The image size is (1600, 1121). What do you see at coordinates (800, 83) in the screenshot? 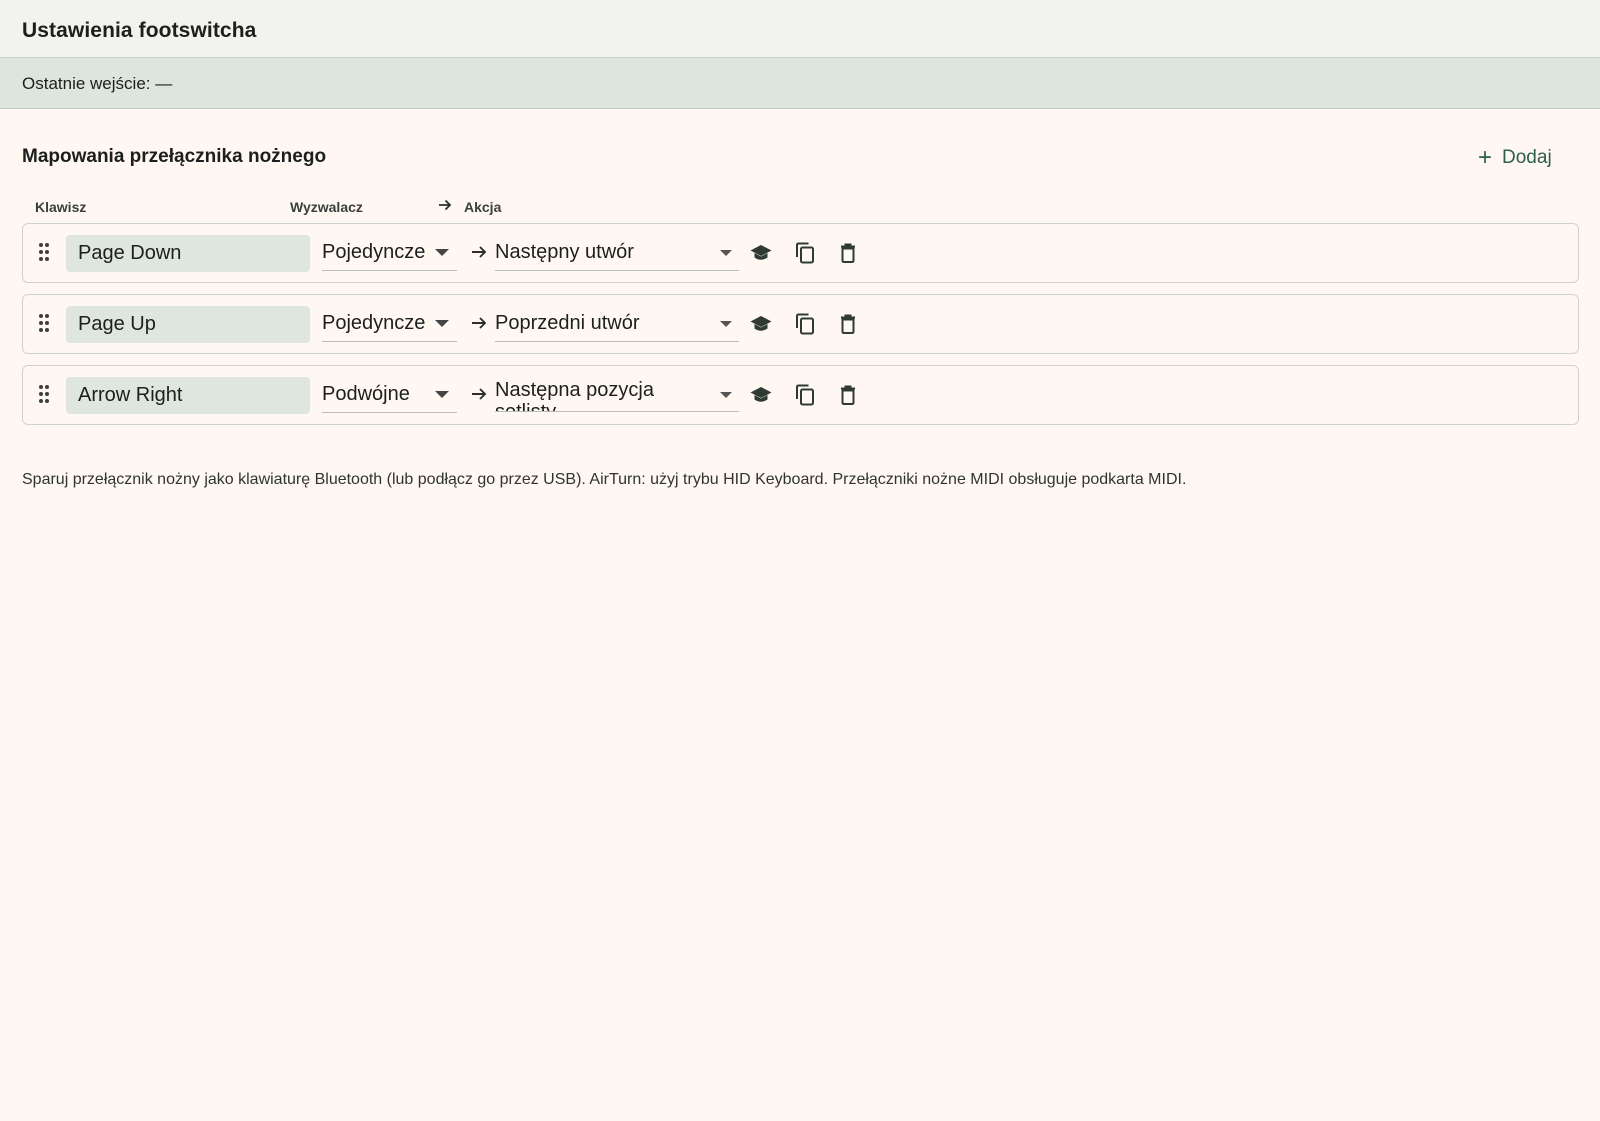
I see `status-bar: Ostatnie wejście: —` at bounding box center [800, 83].